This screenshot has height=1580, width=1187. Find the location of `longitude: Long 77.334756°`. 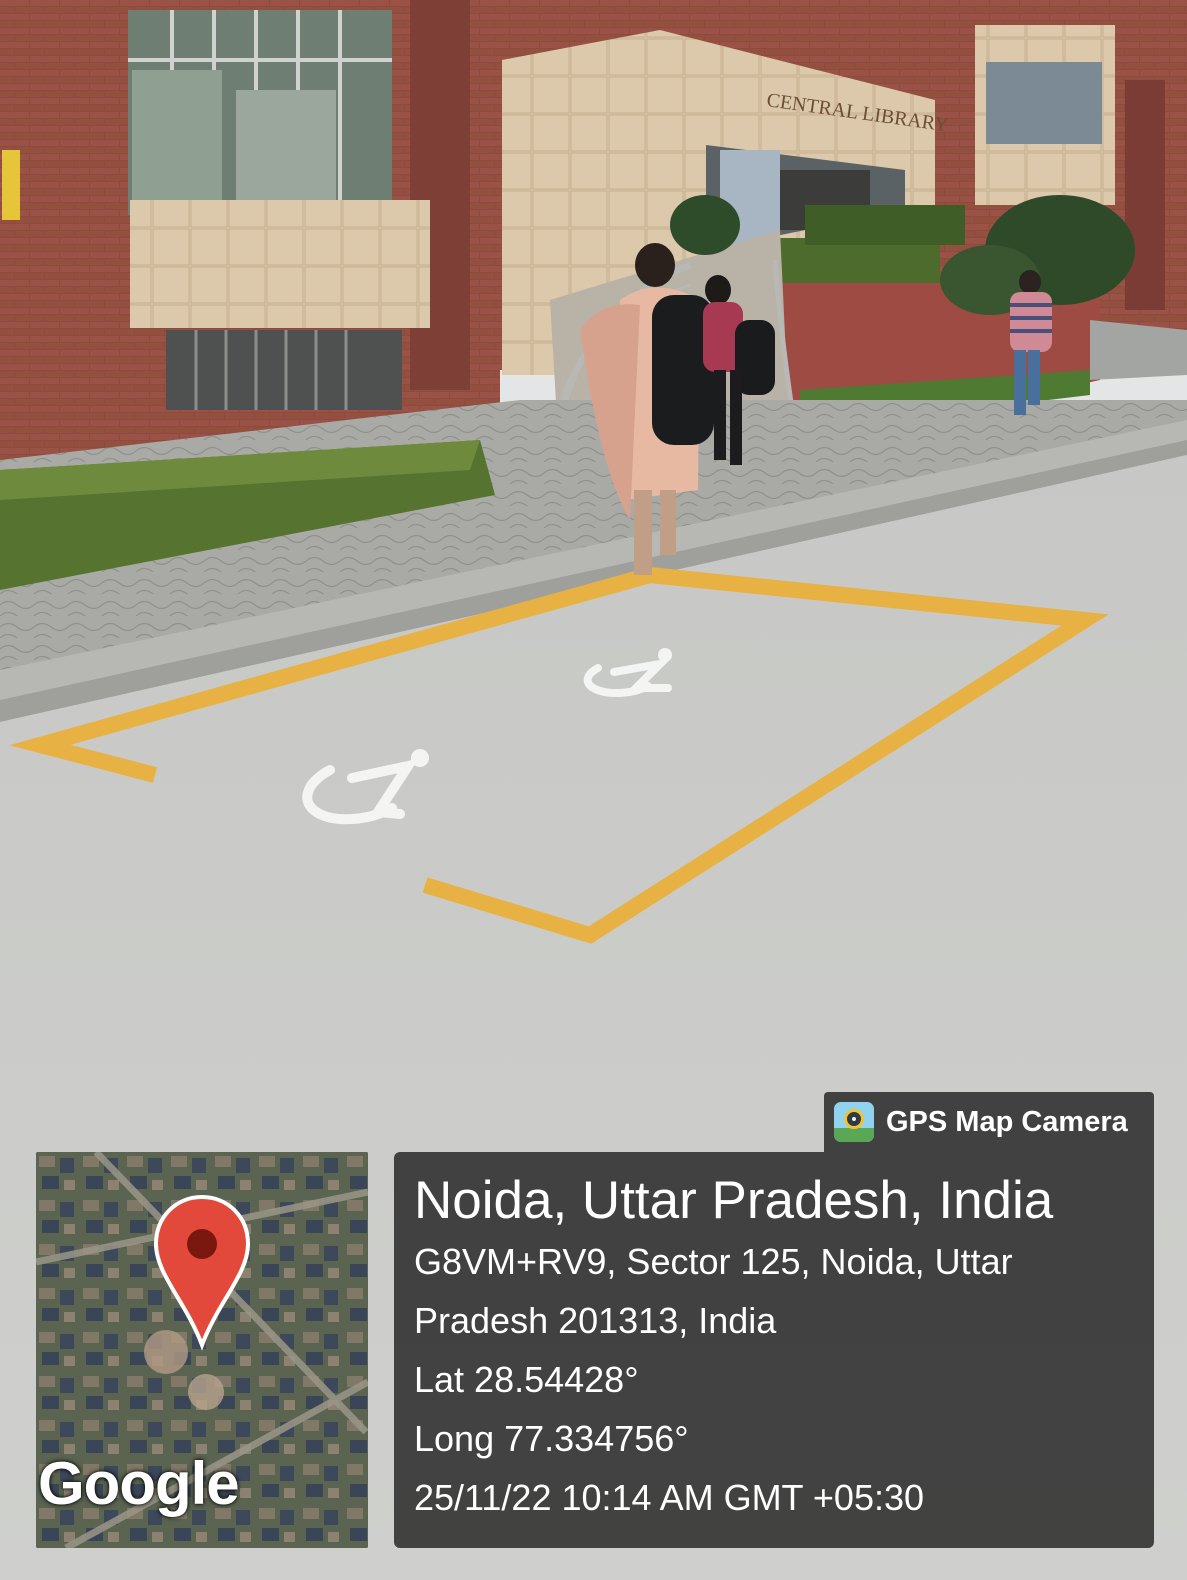

longitude: Long 77.334756° is located at coordinates (551, 1438).